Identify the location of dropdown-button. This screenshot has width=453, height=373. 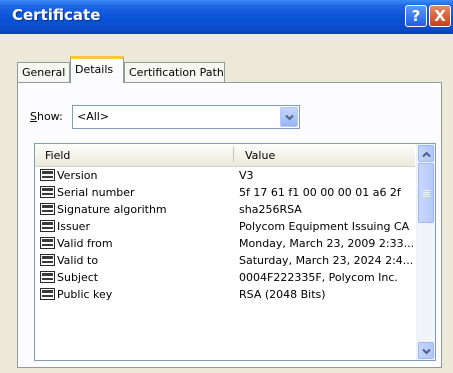
(289, 117).